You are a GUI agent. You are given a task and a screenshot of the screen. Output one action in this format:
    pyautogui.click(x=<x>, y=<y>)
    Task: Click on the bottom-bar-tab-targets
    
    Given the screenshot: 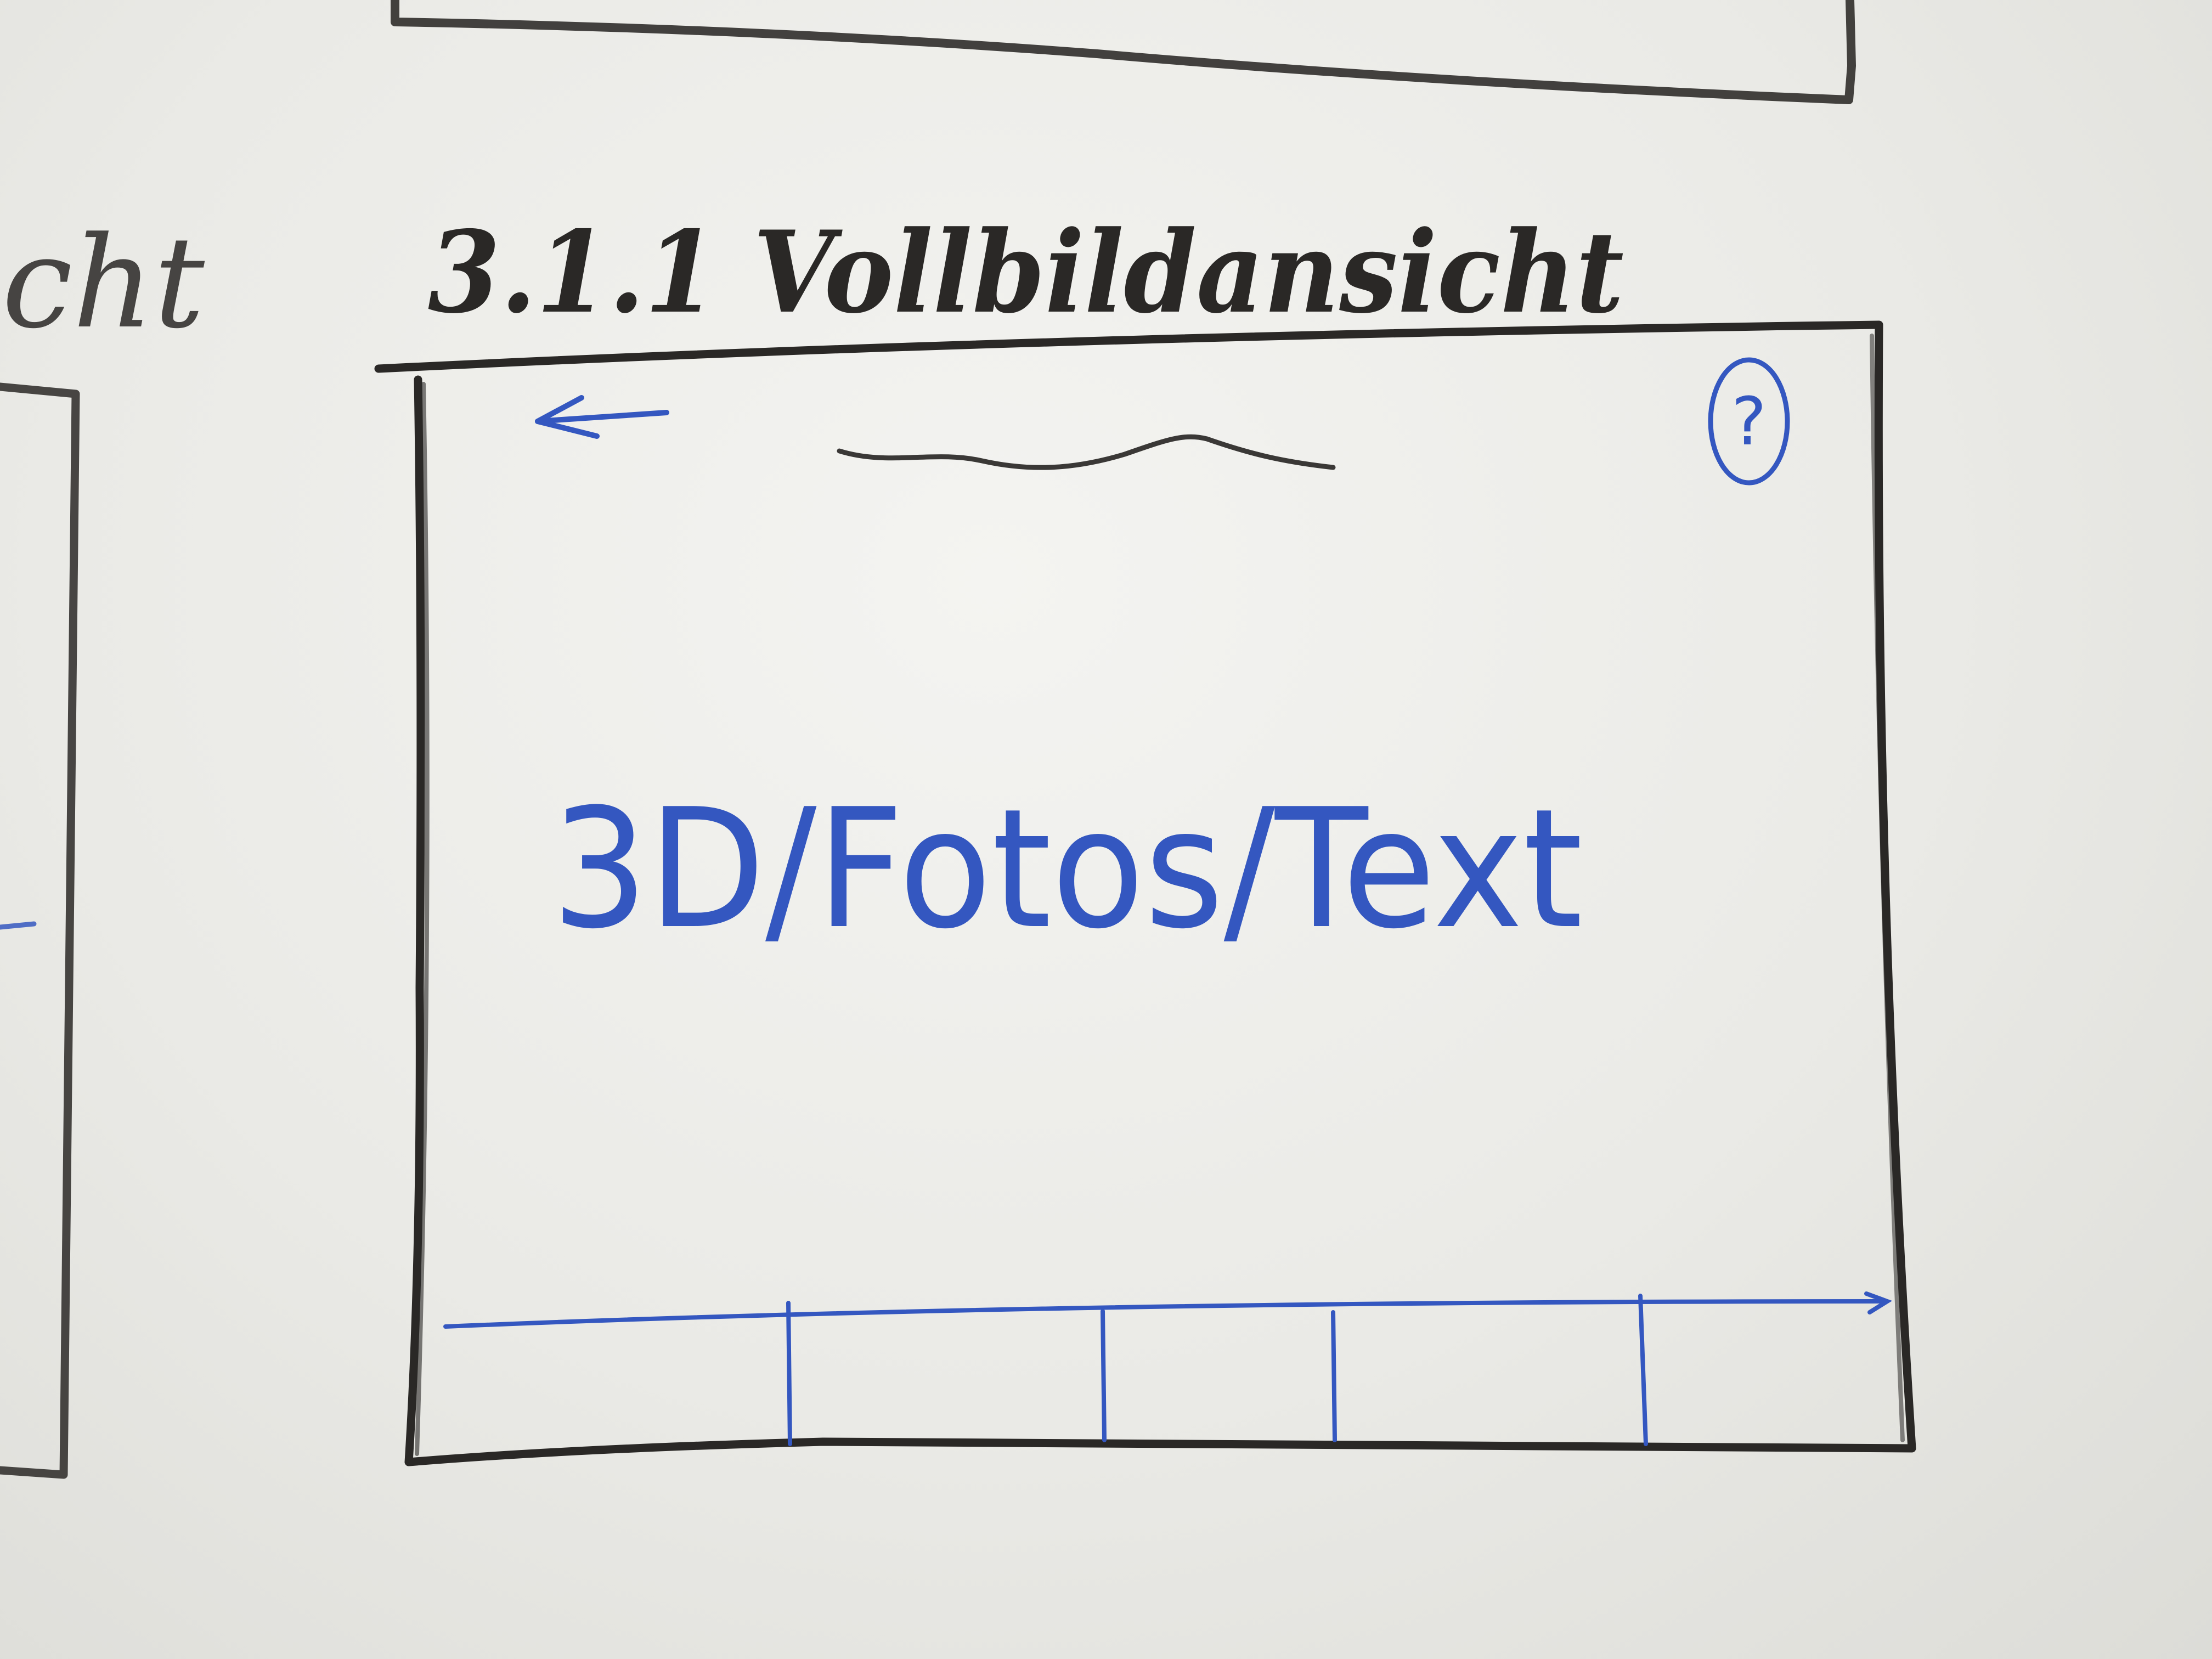 What is the action you would take?
    pyautogui.click(x=1157, y=1373)
    